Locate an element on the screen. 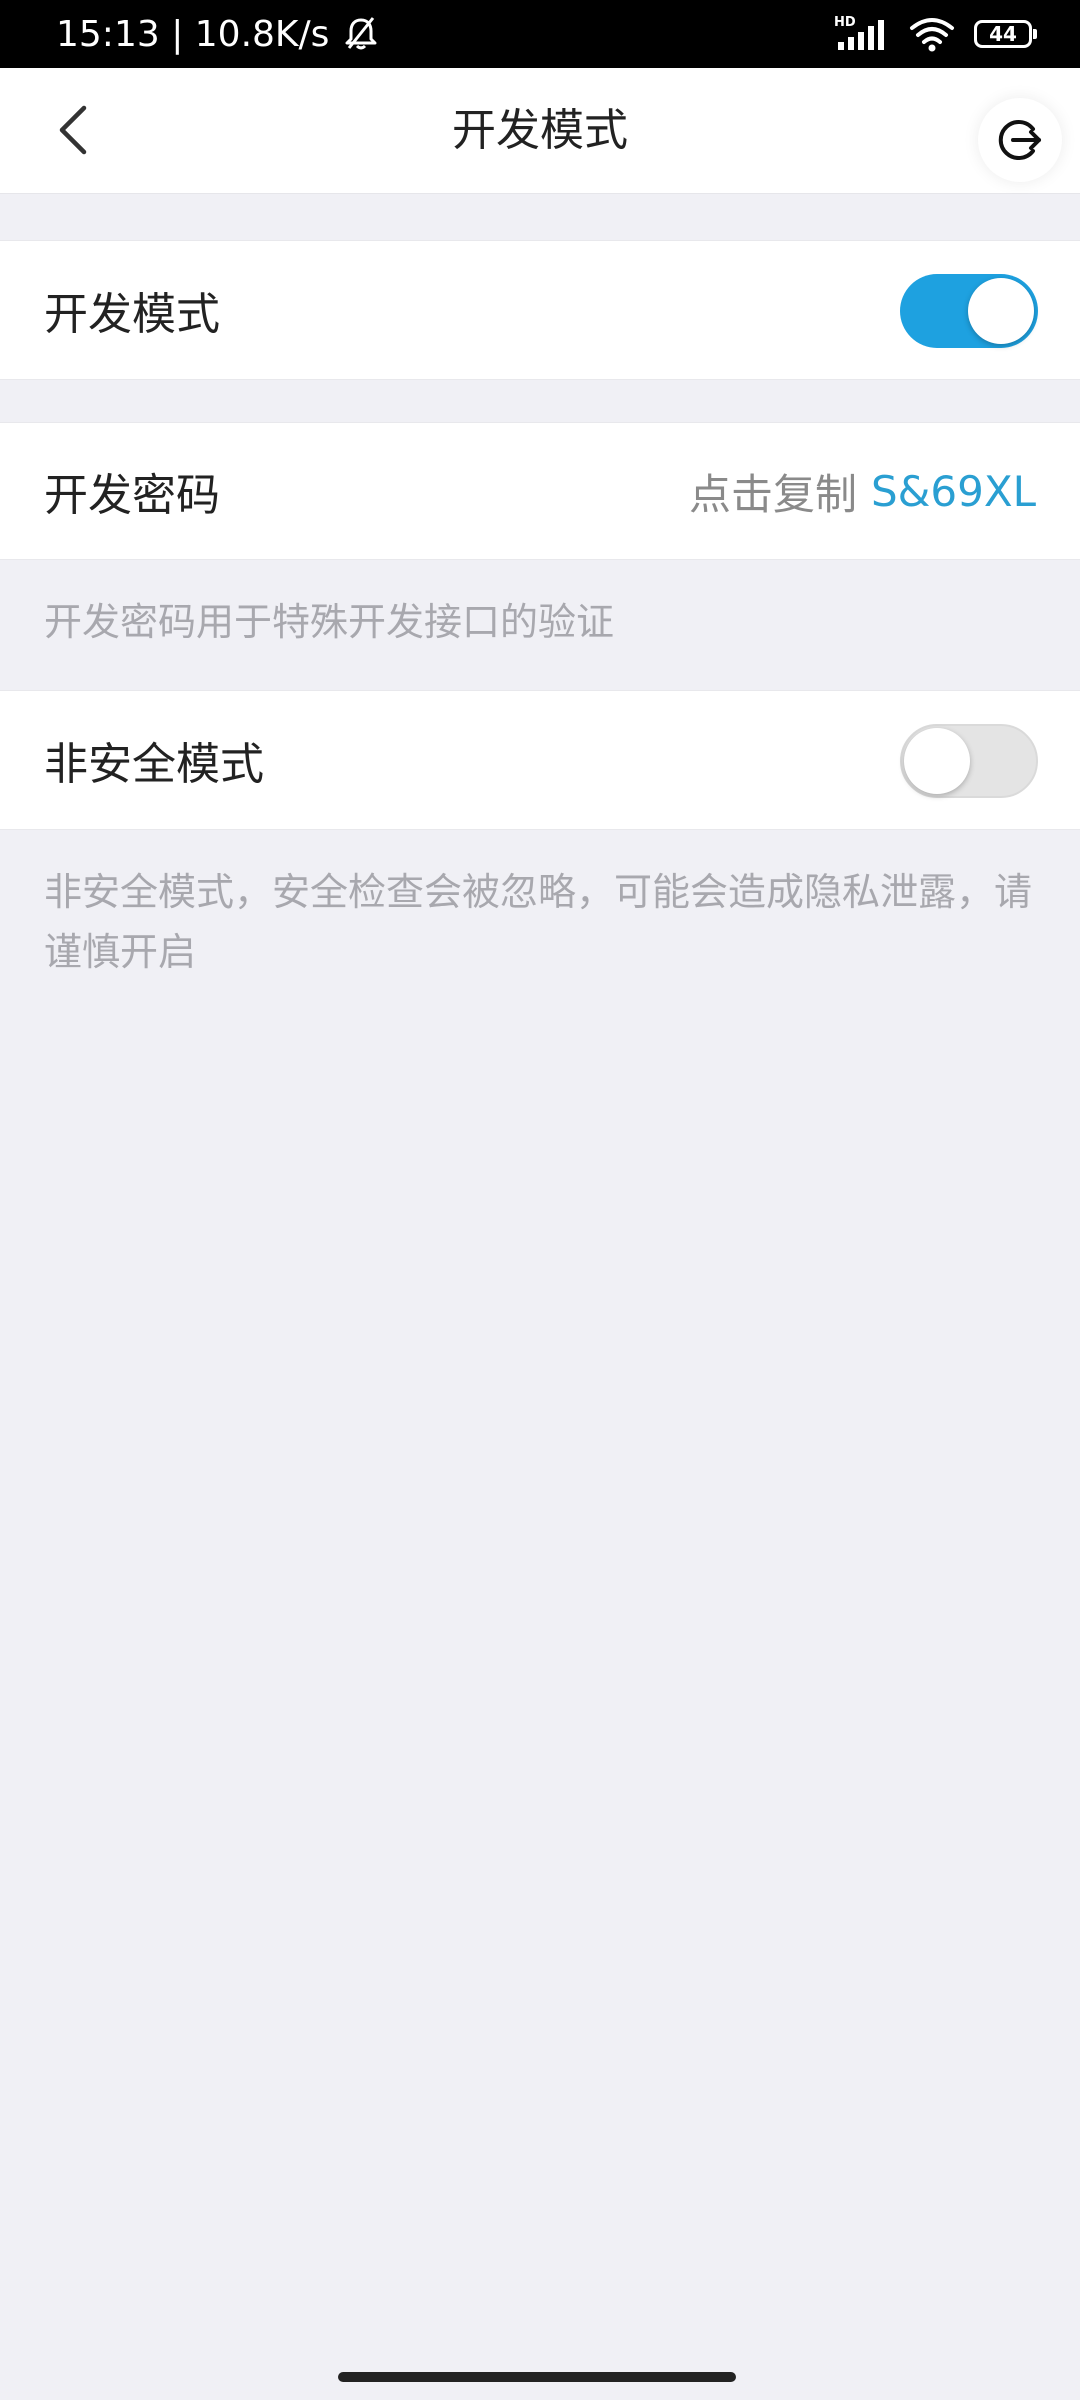  unsafe-mode-toggle is located at coordinates (969, 761).